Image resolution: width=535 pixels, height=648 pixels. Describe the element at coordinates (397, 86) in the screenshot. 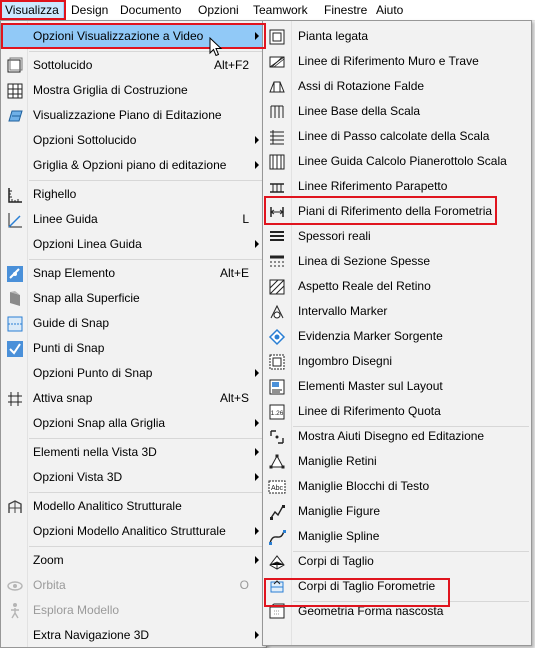

I see `submenu-item-assi-di-rotazione-falde: Assi di Rotazione Falde` at that location.